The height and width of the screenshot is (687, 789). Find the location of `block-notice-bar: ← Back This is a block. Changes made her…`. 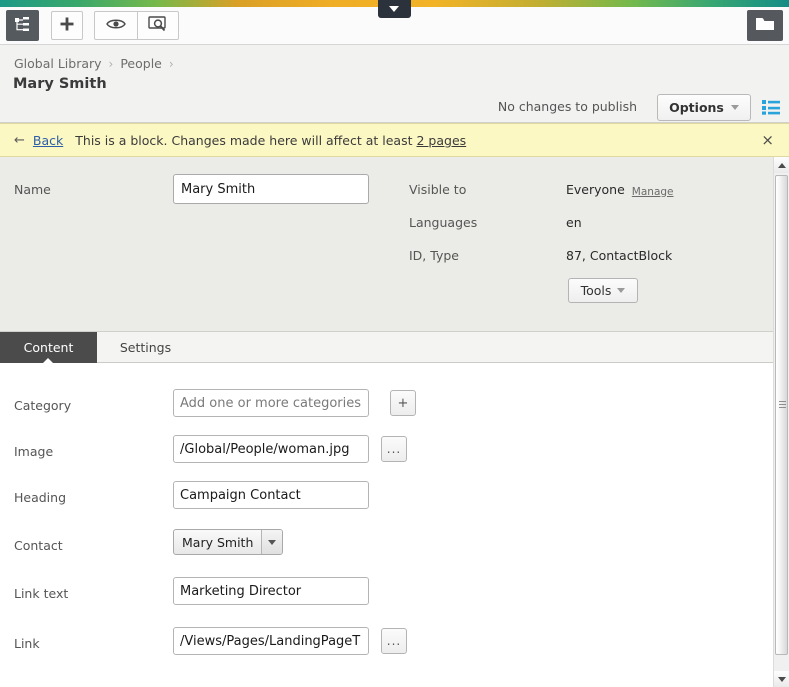

block-notice-bar: ← Back This is a block. Changes made her… is located at coordinates (394, 140).